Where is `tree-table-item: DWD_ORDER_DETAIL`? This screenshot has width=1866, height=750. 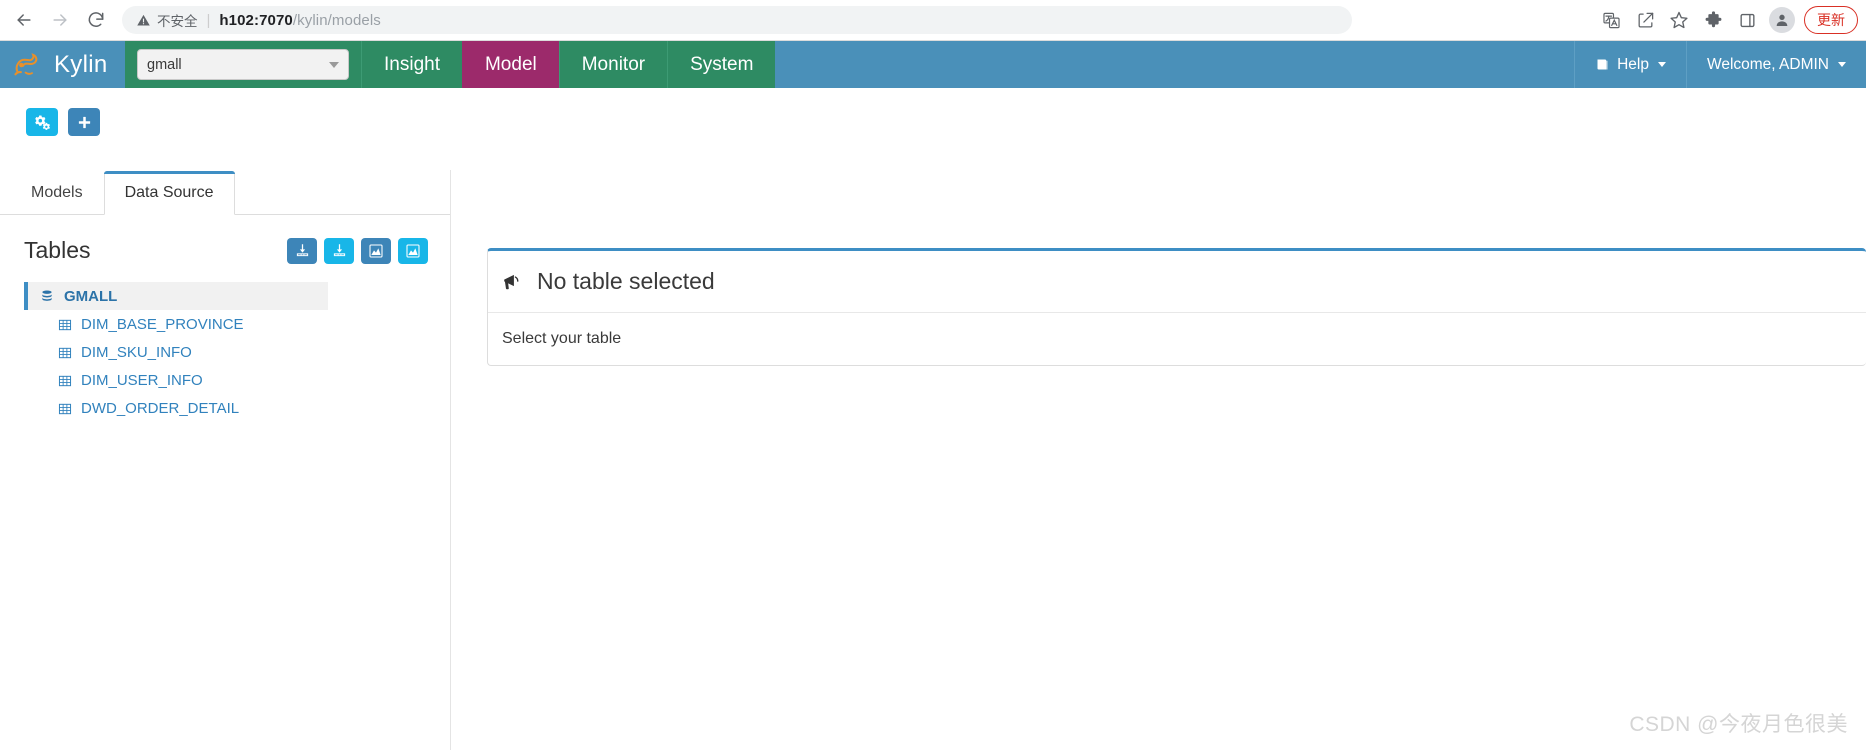 tree-table-item: DWD_ORDER_DETAIL is located at coordinates (225, 408).